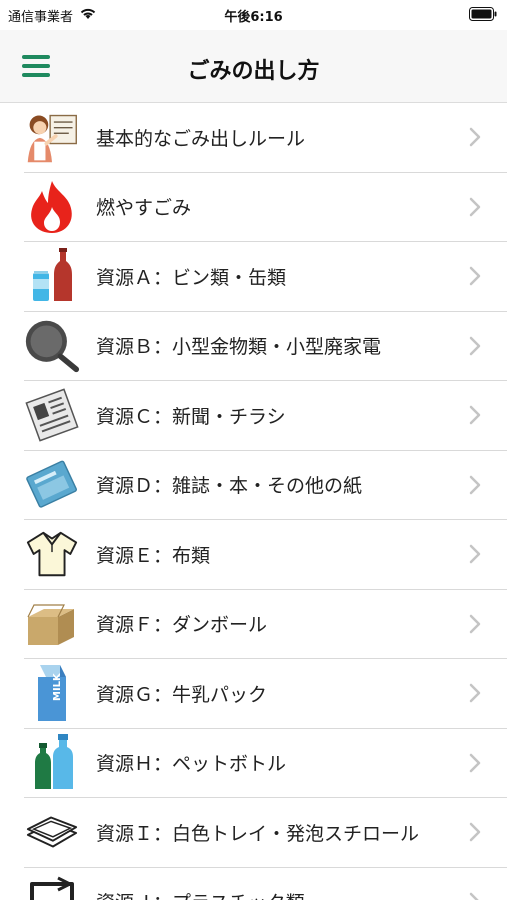  I want to click on list-item-label: 資源Ｅ：布類, so click(153, 555).